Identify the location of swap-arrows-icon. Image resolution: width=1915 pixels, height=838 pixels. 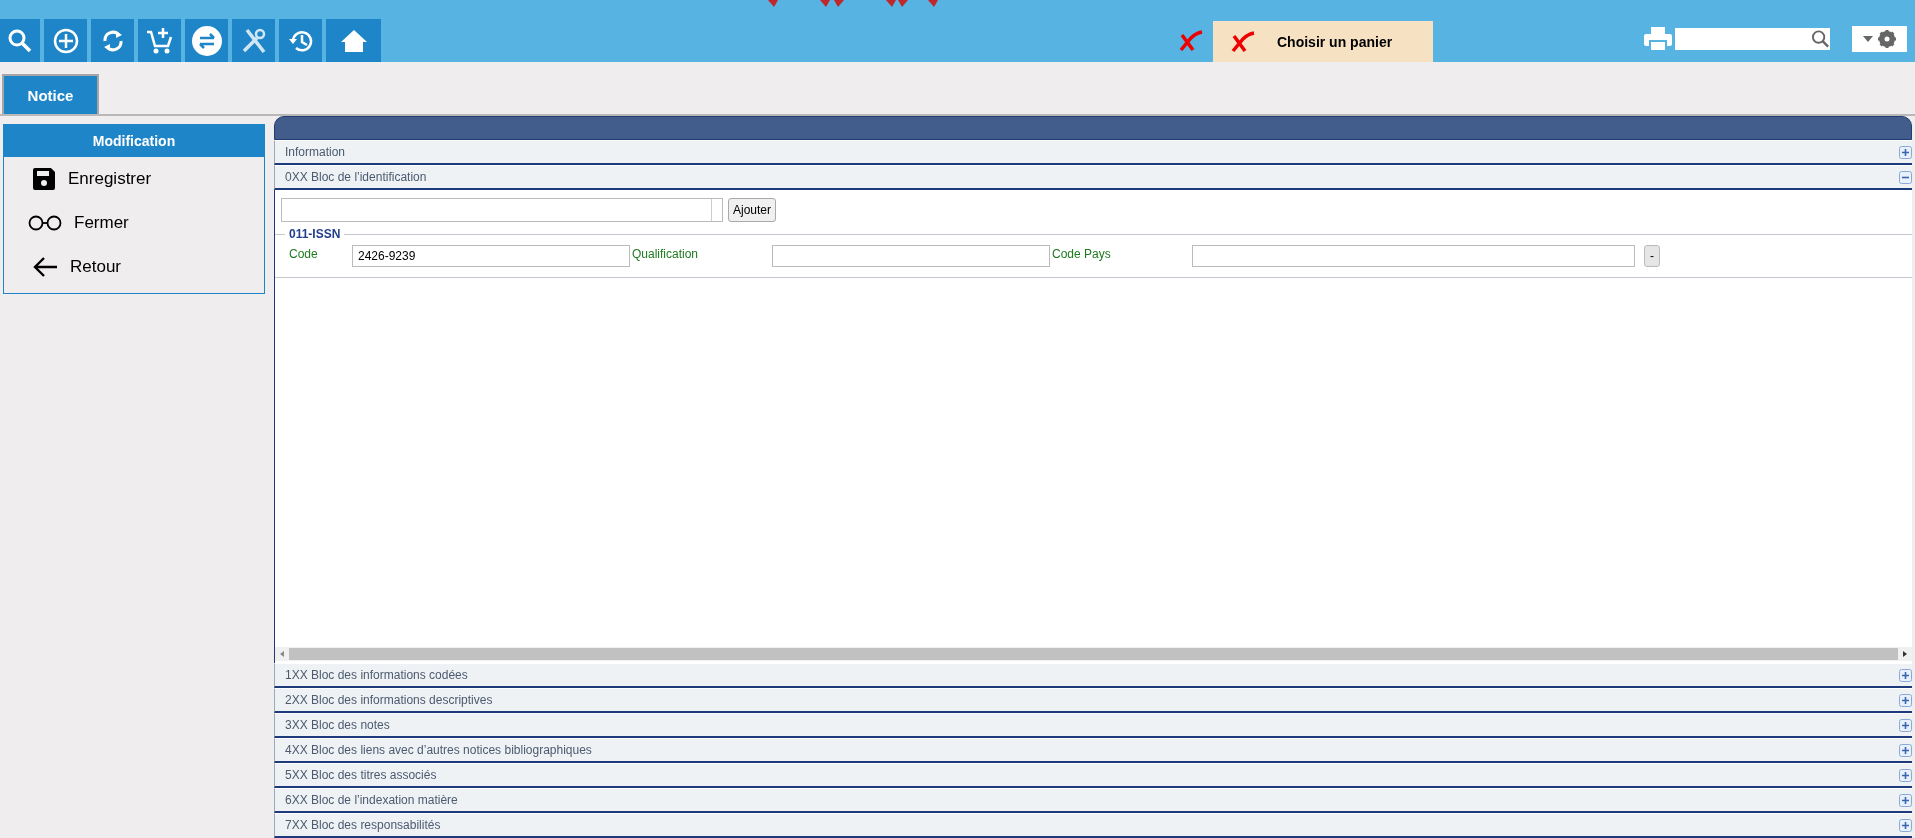
(206, 40).